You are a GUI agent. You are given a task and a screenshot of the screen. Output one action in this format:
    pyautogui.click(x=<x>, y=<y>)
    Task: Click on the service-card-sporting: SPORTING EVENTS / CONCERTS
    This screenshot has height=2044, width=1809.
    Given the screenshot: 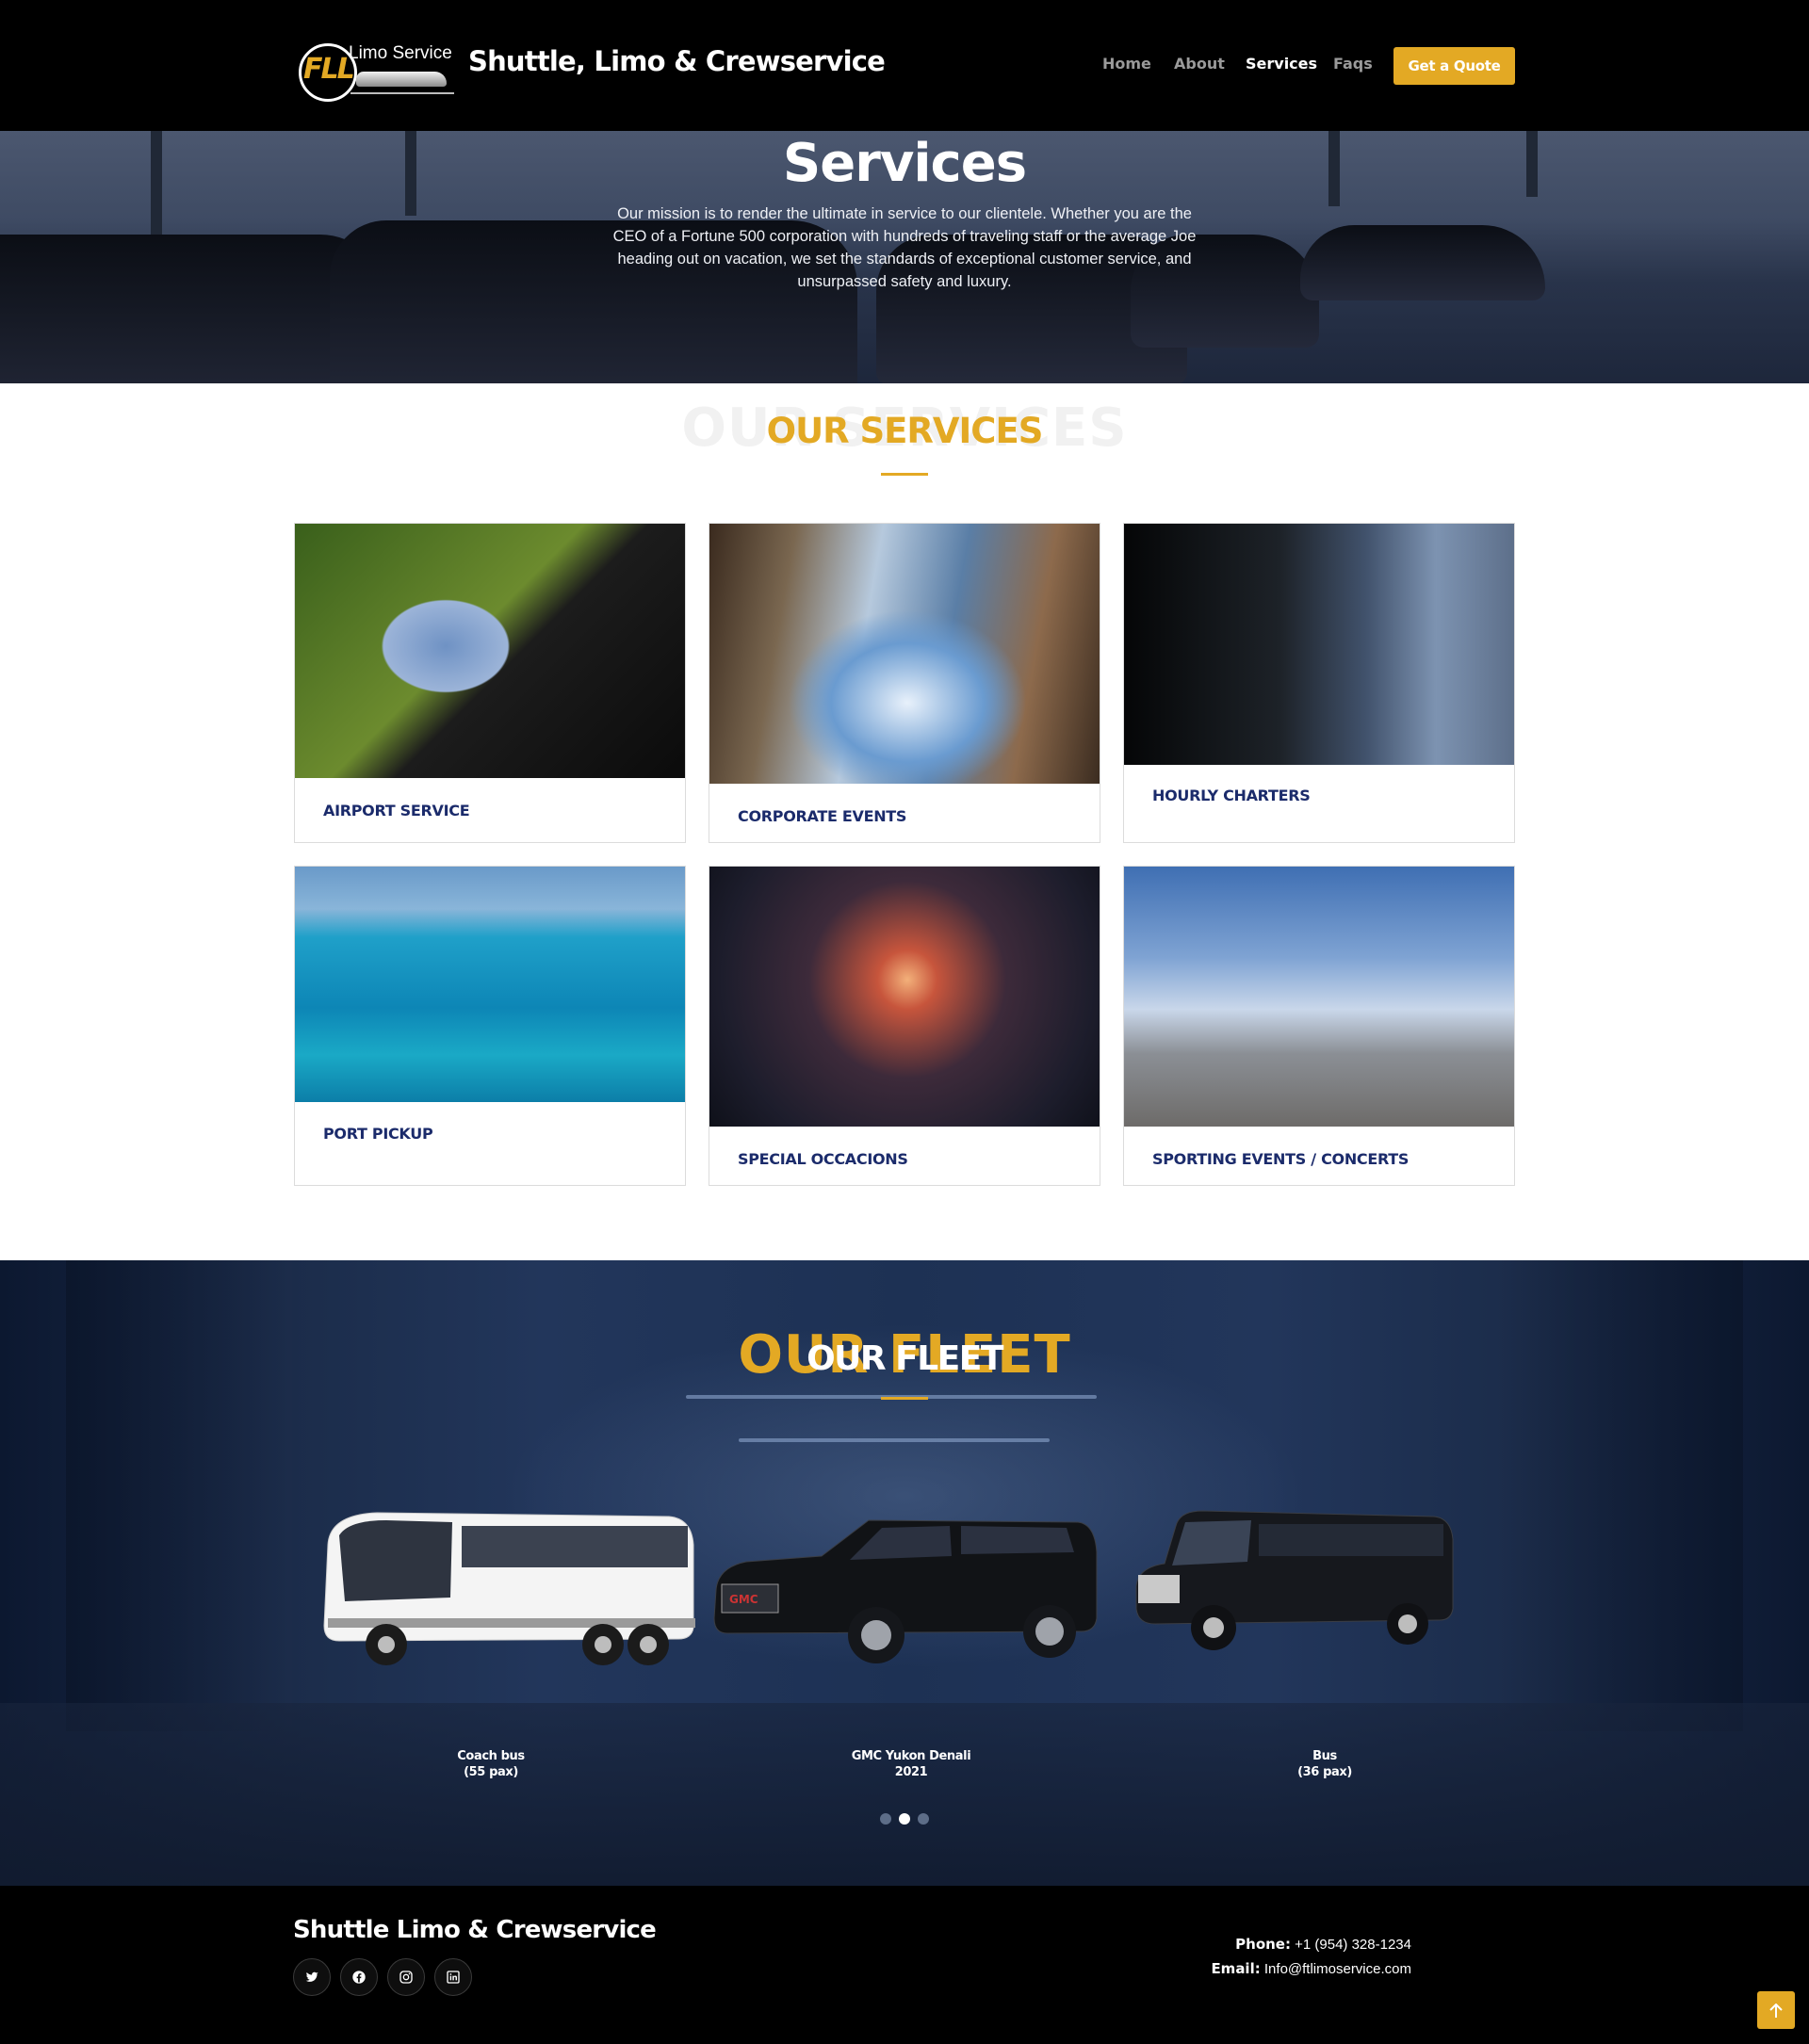 What is the action you would take?
    pyautogui.click(x=1319, y=1026)
    